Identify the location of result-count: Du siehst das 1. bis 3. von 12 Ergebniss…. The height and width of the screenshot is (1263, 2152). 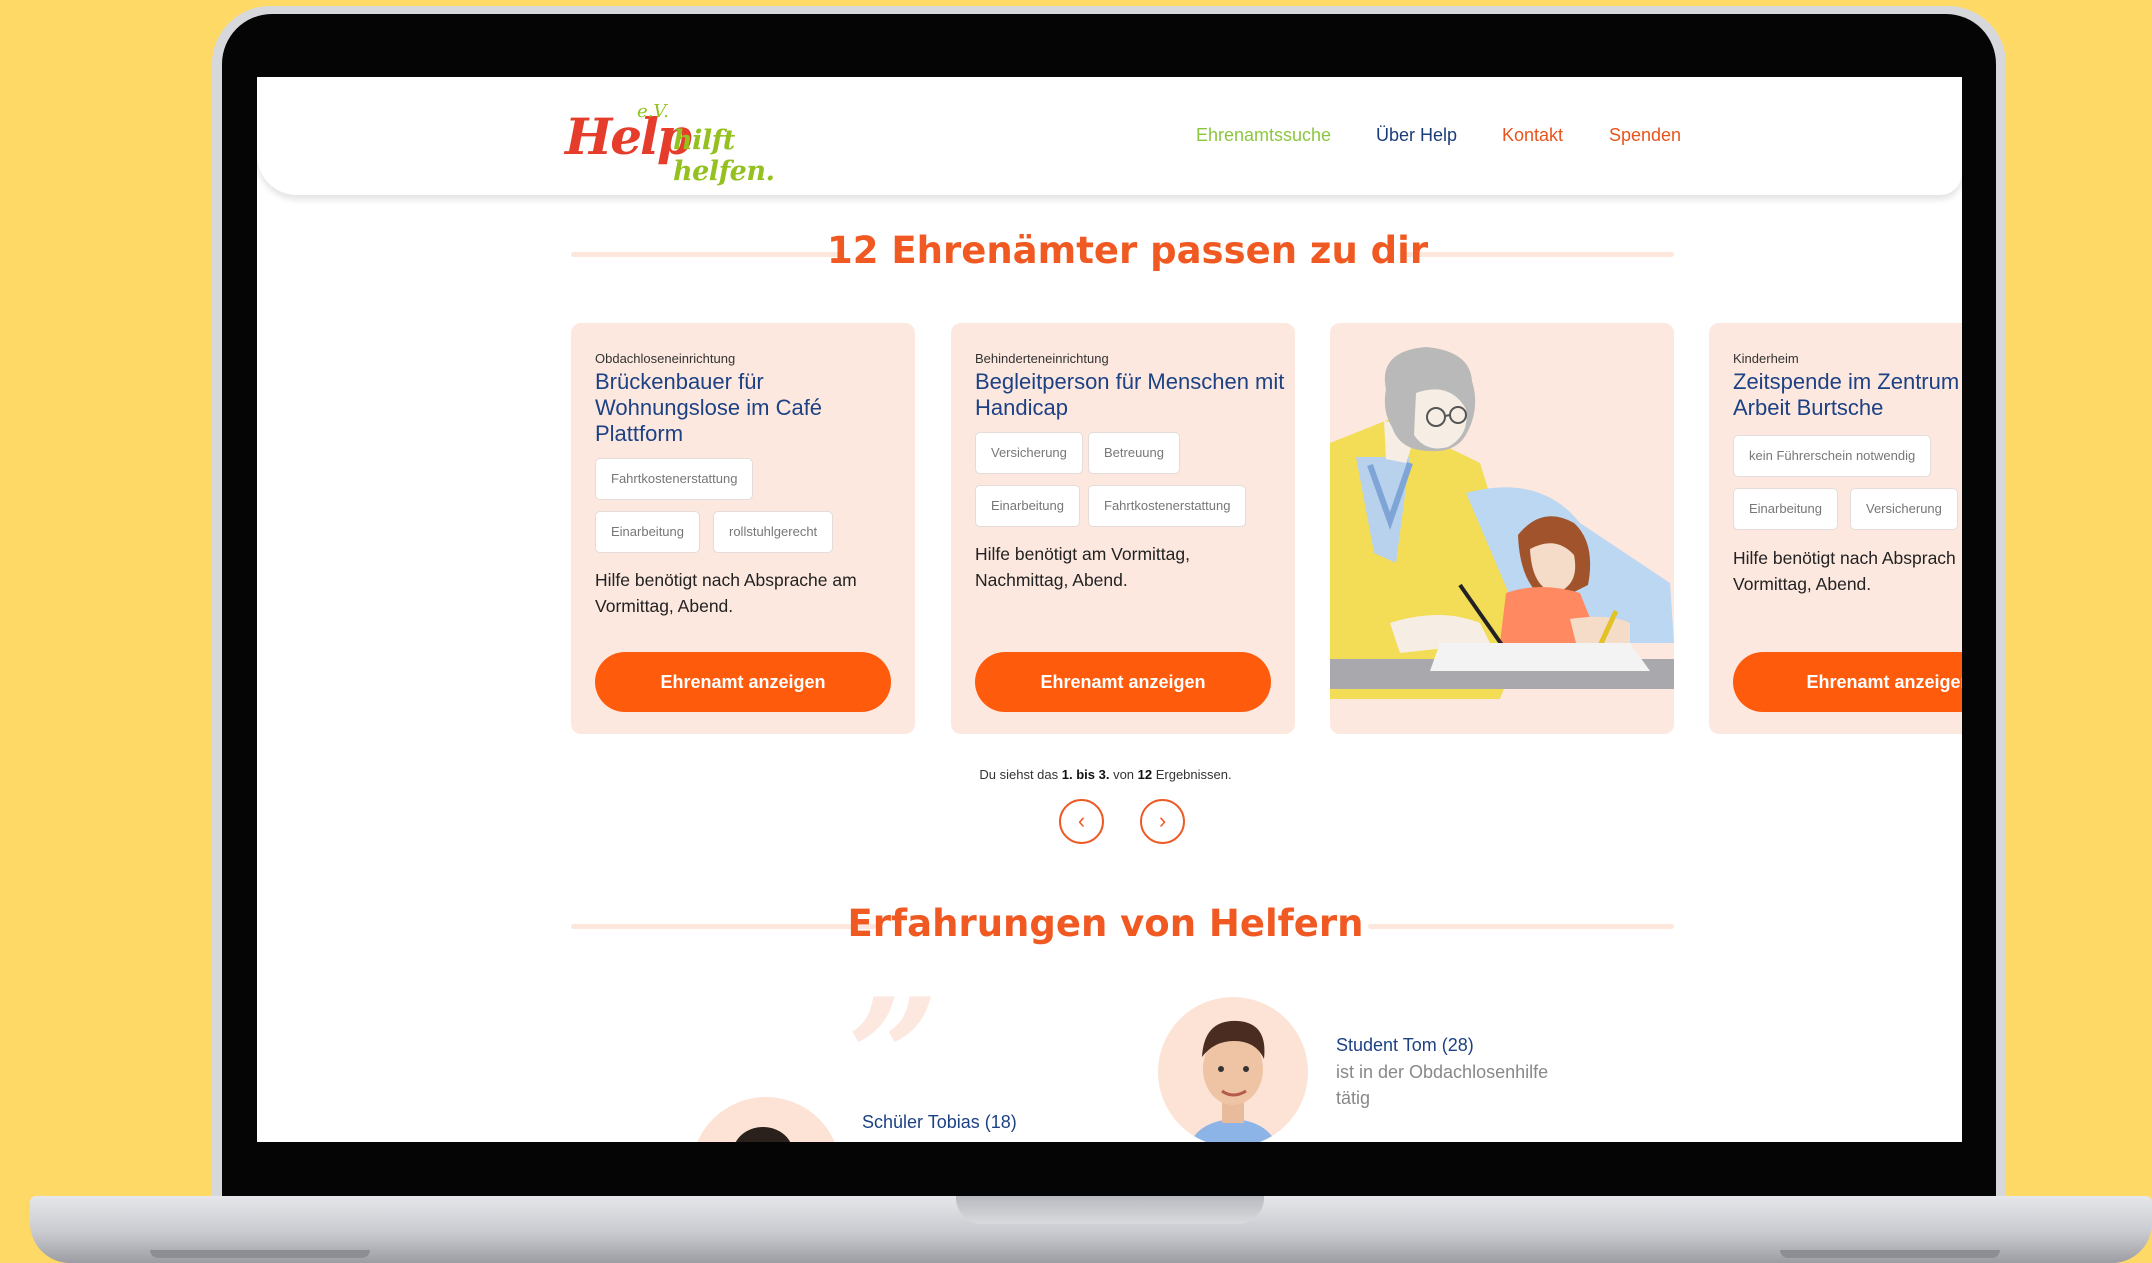
(1105, 774).